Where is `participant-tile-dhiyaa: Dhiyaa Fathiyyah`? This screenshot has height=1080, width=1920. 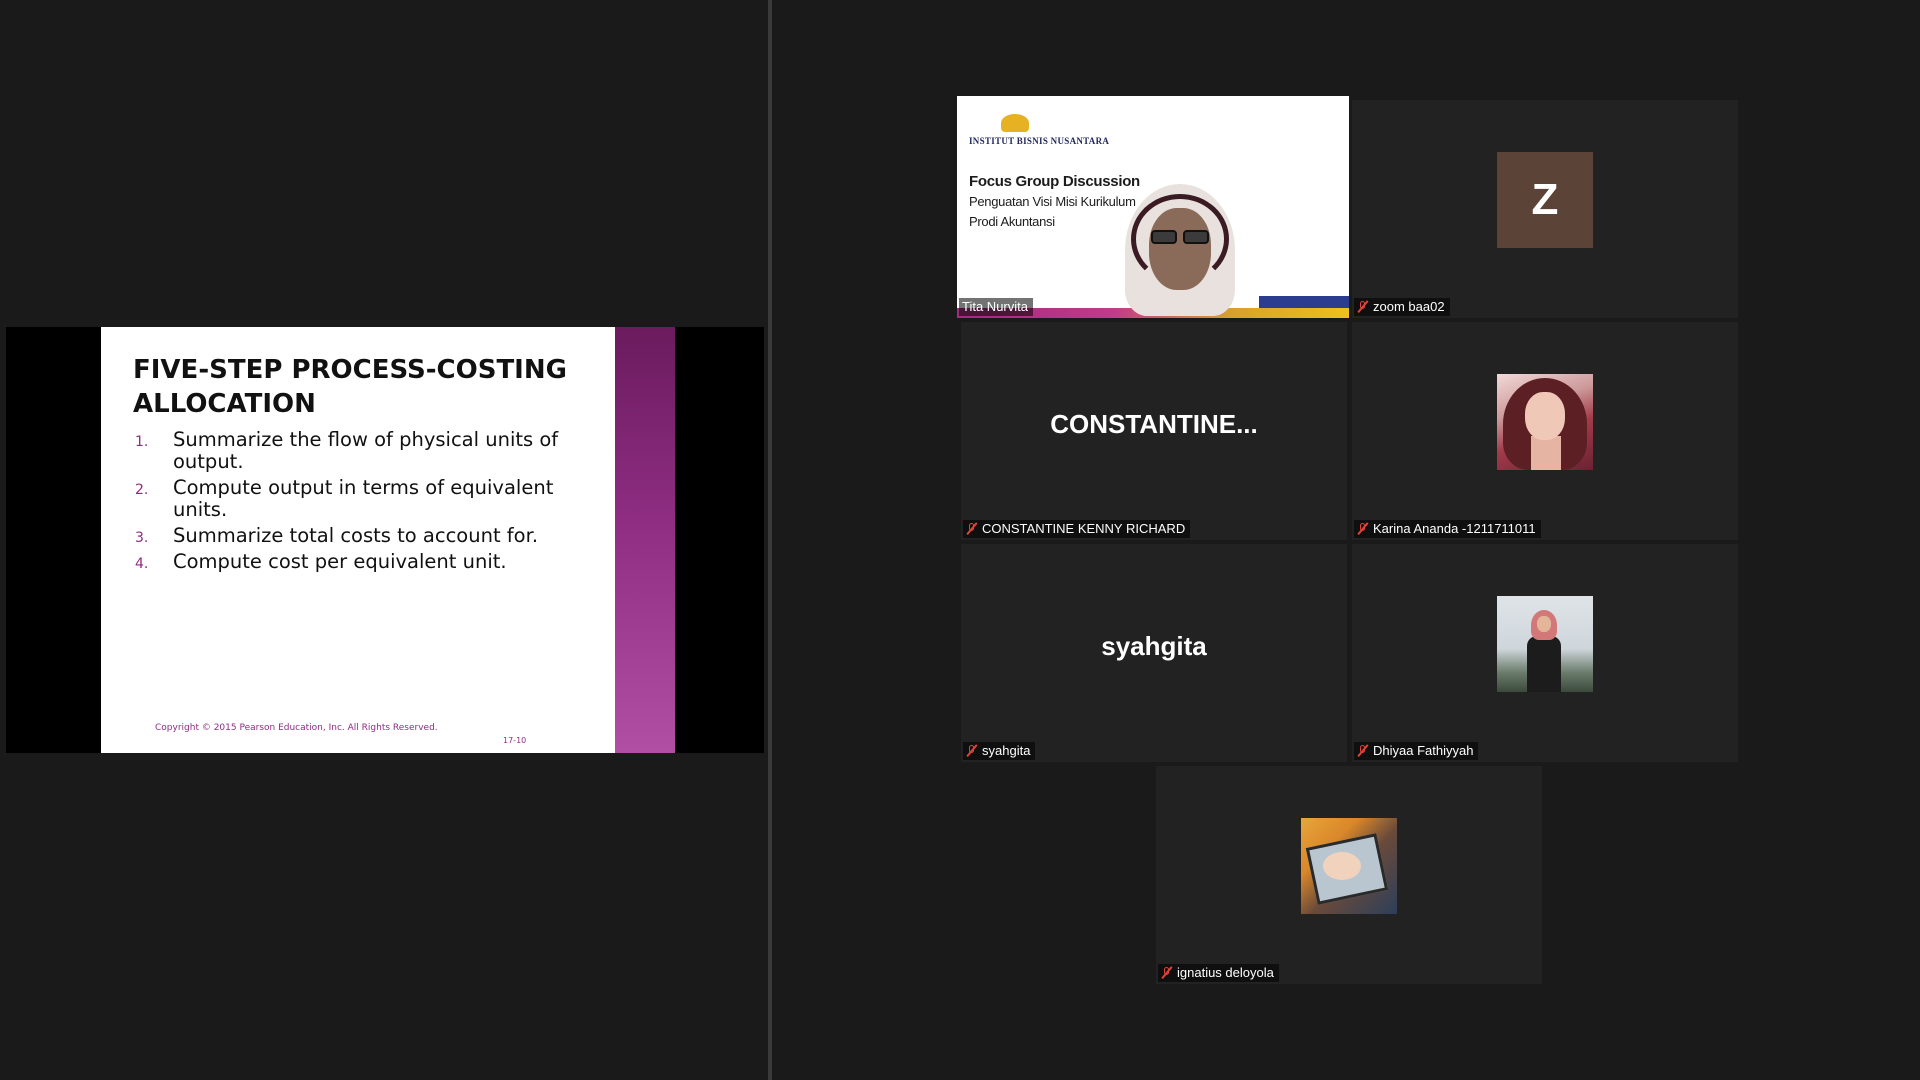 participant-tile-dhiyaa: Dhiyaa Fathiyyah is located at coordinates (1545, 653).